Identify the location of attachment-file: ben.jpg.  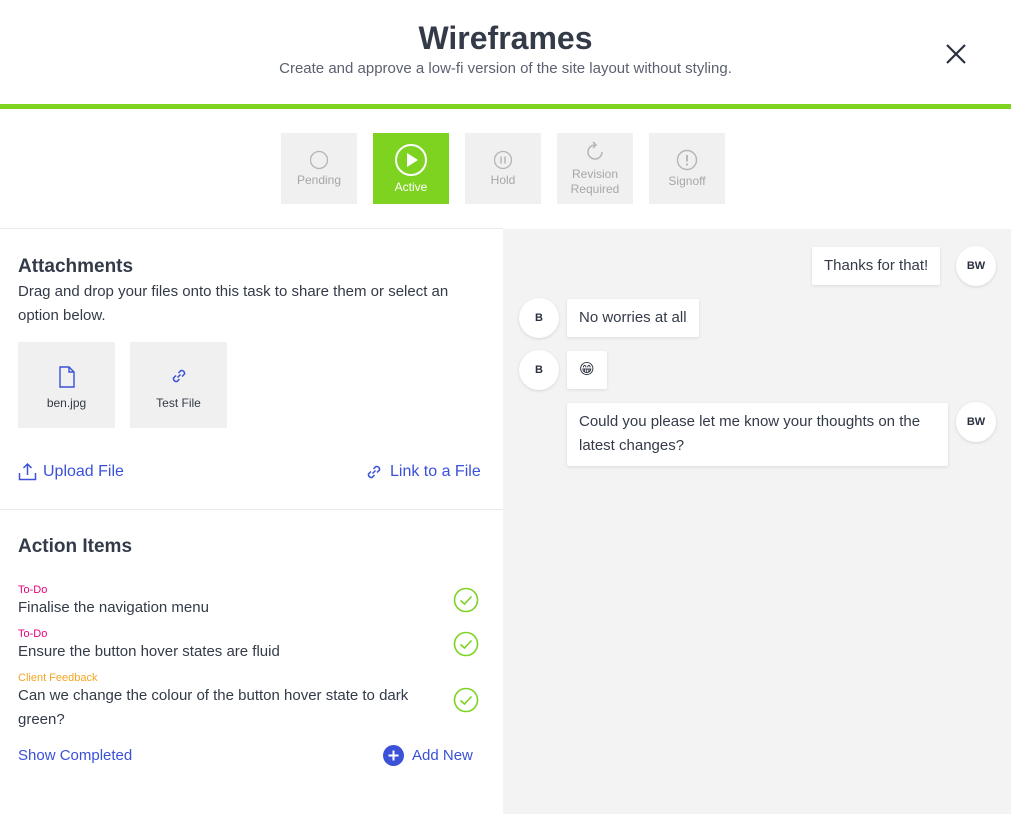
(66, 385).